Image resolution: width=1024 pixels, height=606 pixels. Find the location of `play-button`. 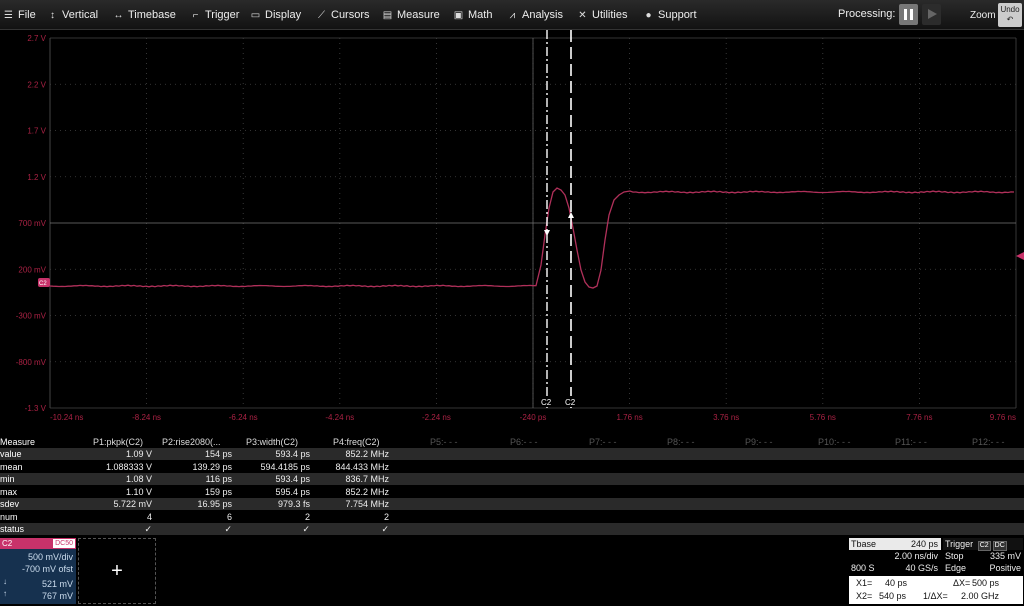

play-button is located at coordinates (931, 14).